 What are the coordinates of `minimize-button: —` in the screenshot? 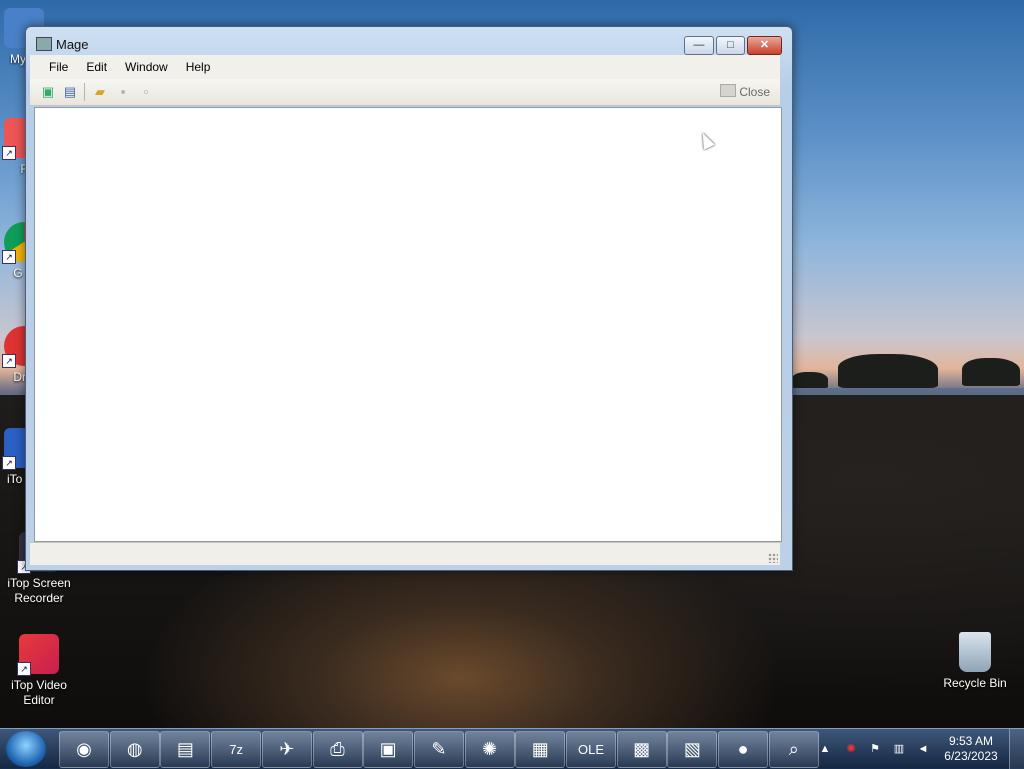 It's located at (699, 45).